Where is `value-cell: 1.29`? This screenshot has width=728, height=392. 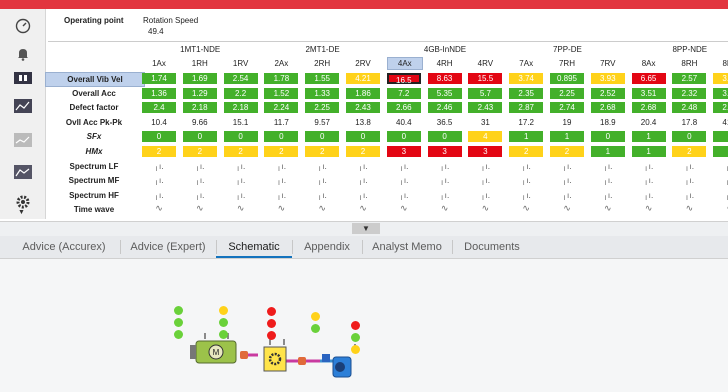 value-cell: 1.29 is located at coordinates (199, 93).